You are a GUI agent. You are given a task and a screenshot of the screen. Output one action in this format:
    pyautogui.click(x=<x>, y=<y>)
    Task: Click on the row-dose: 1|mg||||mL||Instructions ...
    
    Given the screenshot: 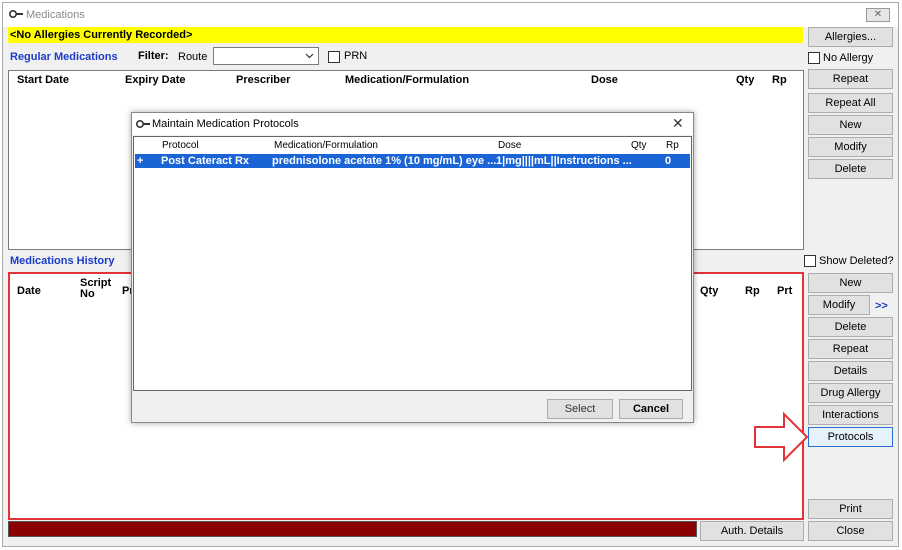 What is the action you would take?
    pyautogui.click(x=564, y=161)
    